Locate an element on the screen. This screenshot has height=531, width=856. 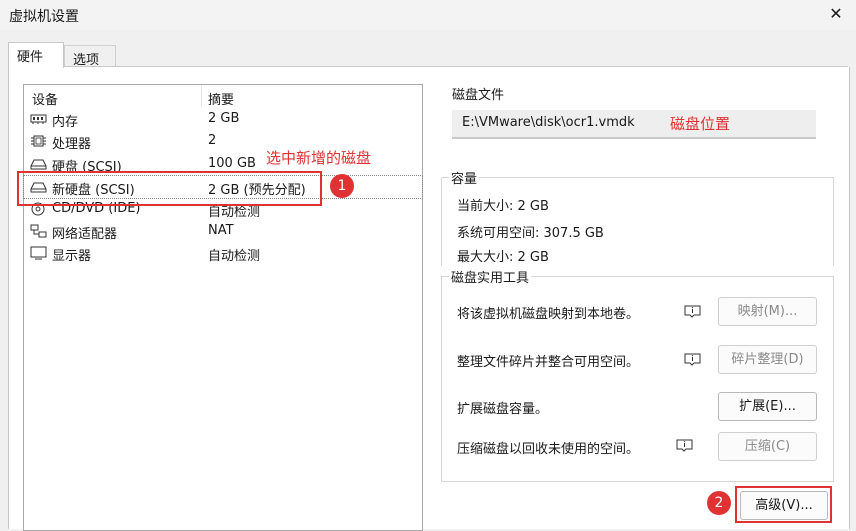
max-size: 最大大小: 2 GB is located at coordinates (503, 257).